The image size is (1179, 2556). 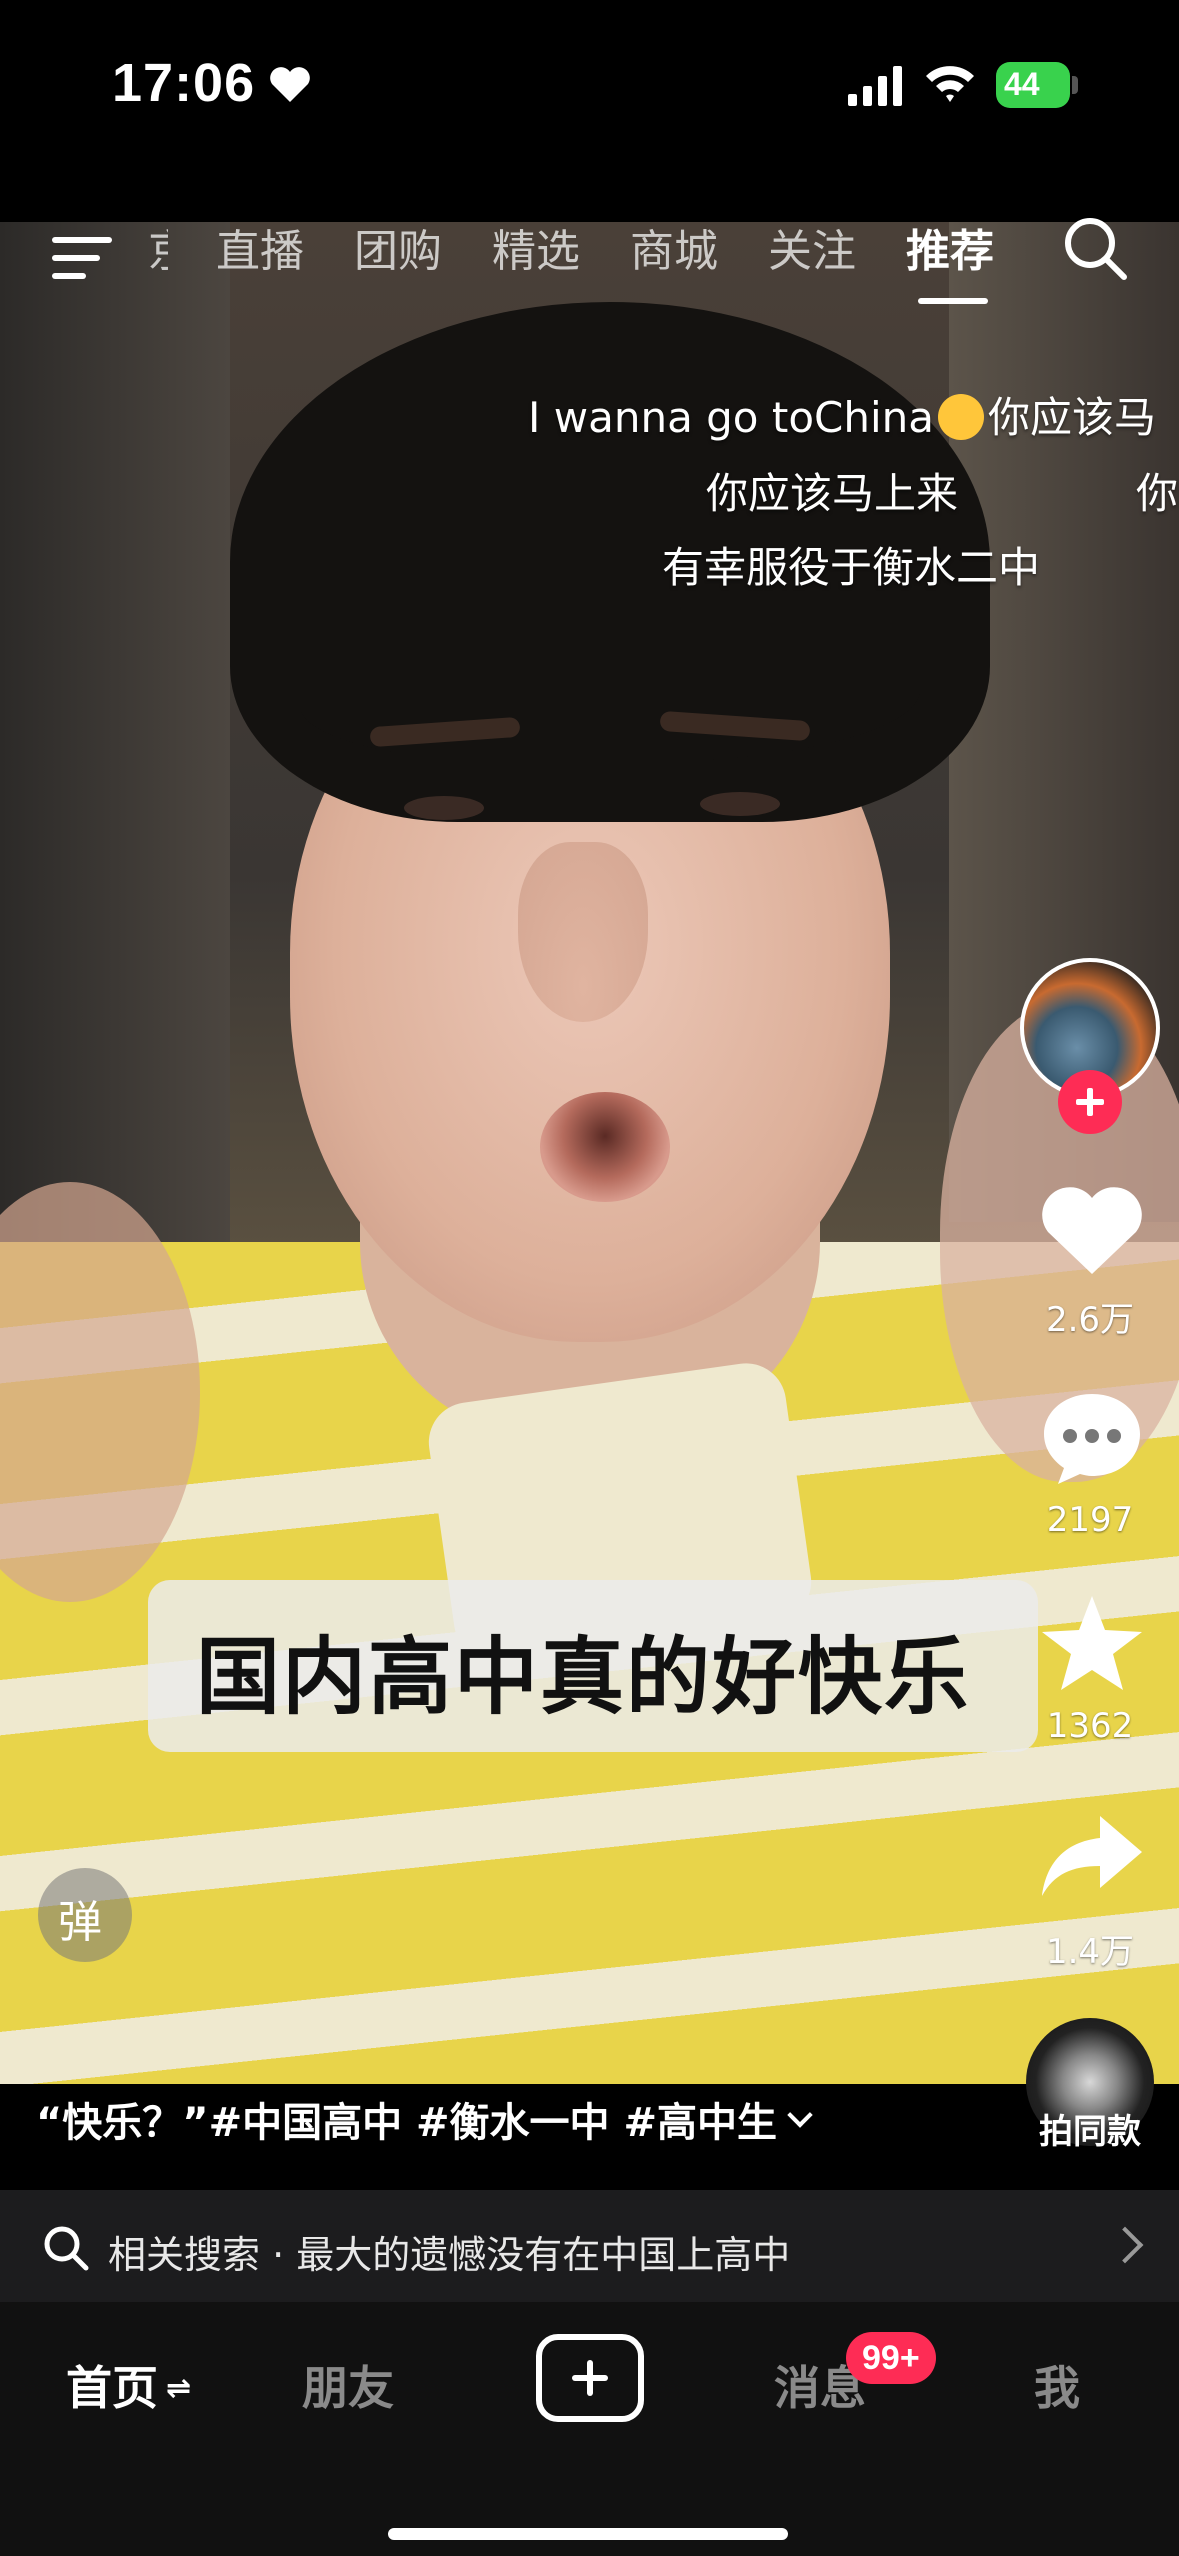 What do you see at coordinates (590, 2378) in the screenshot?
I see `create-post-button` at bounding box center [590, 2378].